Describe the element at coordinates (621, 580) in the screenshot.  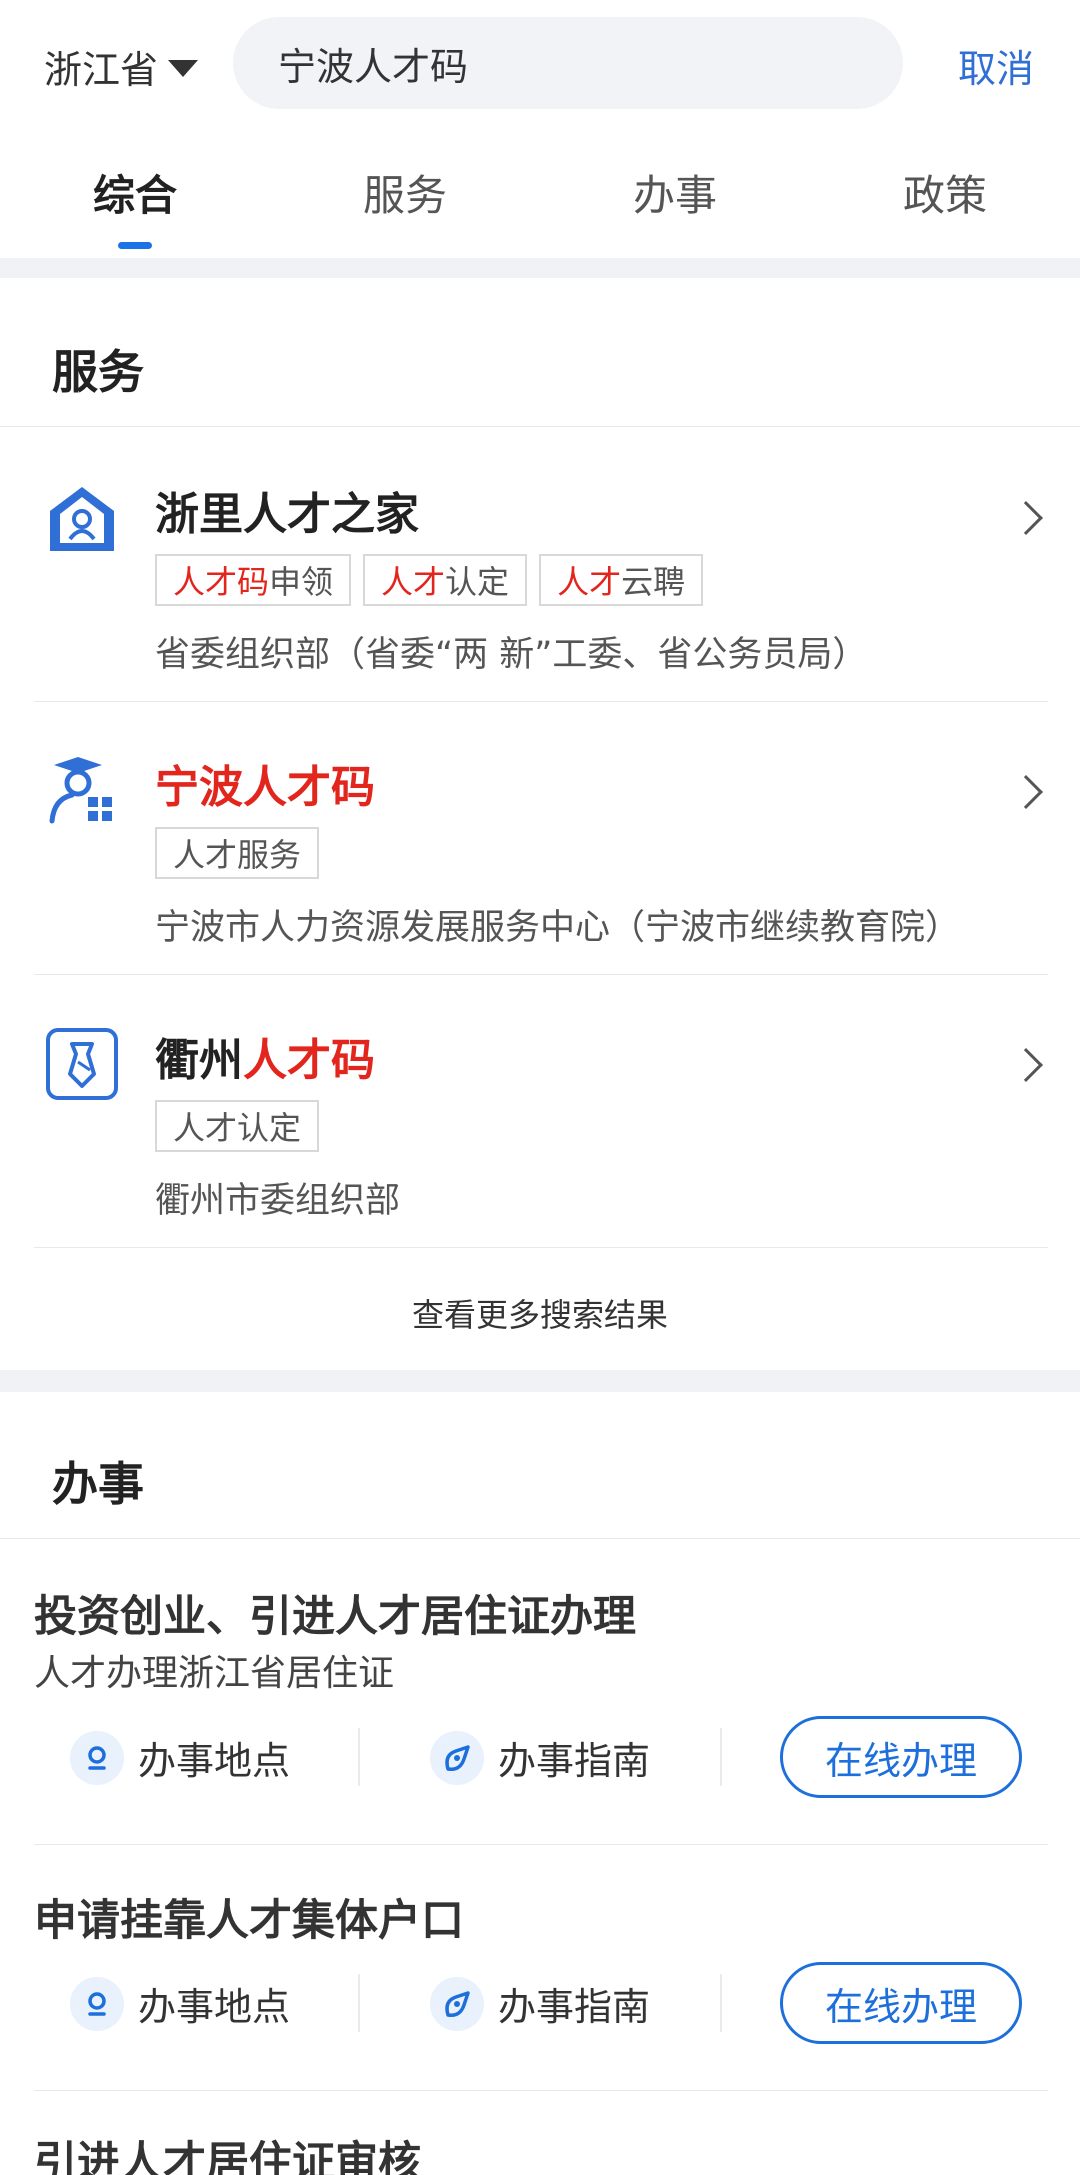
I see `tag: 人才 云聘` at that location.